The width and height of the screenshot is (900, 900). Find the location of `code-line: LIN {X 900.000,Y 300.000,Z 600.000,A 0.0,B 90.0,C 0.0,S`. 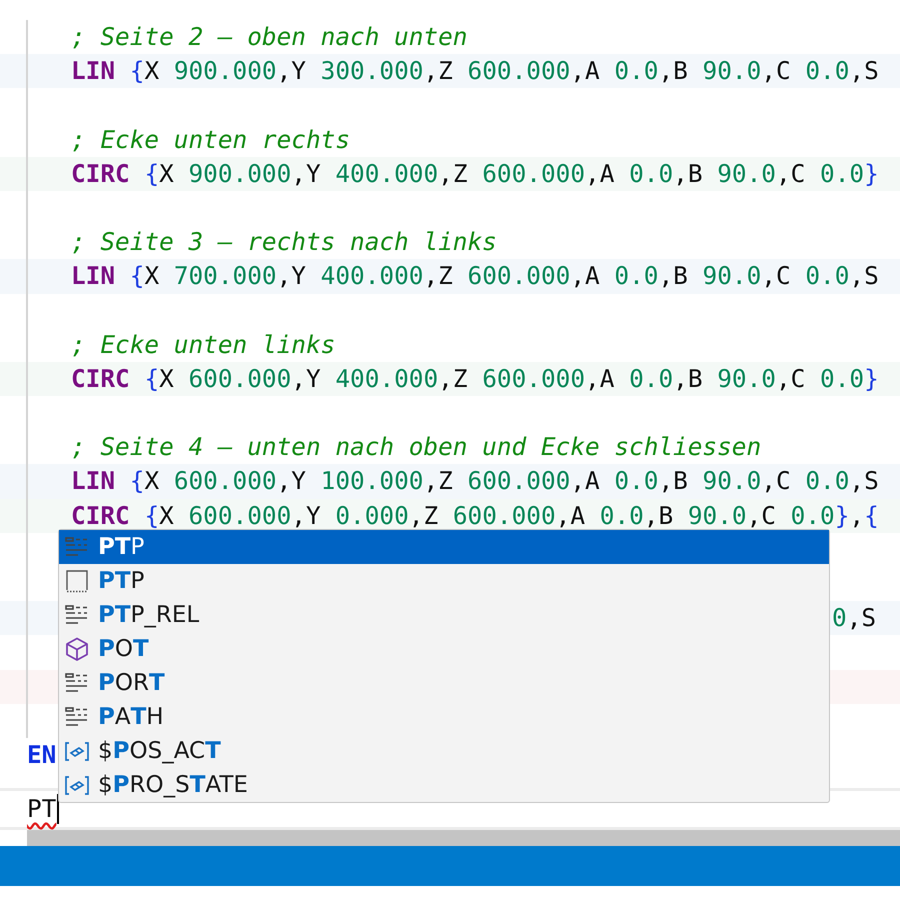

code-line: LIN {X 900.000,Y 300.000,Z 600.000,A 0.0,B 90.0,C 0.0,S is located at coordinates (474, 71).